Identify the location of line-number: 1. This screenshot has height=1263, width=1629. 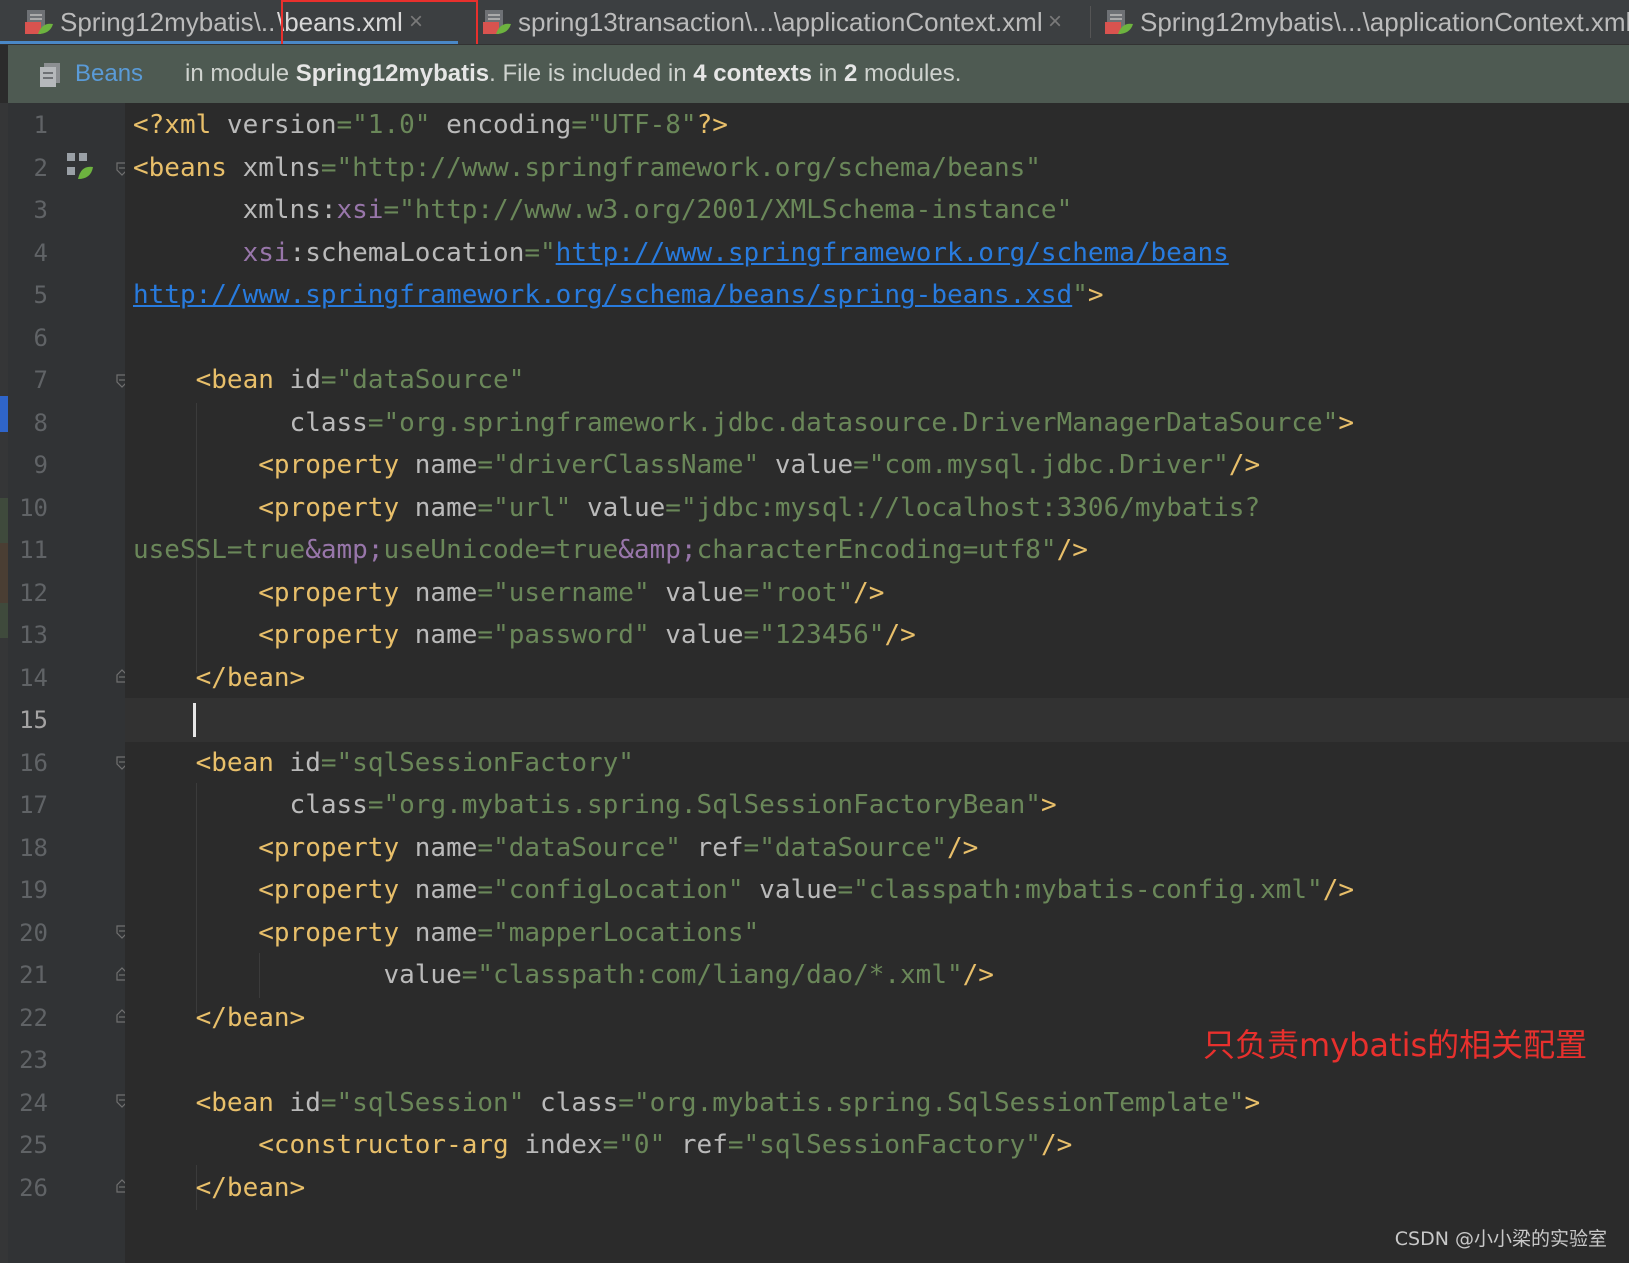
(40, 125).